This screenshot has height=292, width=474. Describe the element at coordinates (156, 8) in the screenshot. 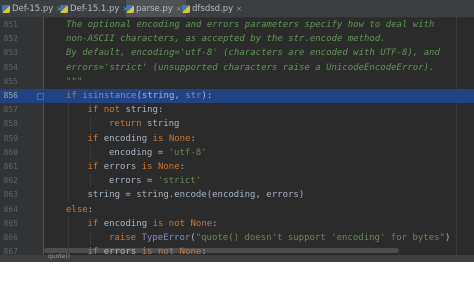

I see `tab-file: parse.py ×` at that location.